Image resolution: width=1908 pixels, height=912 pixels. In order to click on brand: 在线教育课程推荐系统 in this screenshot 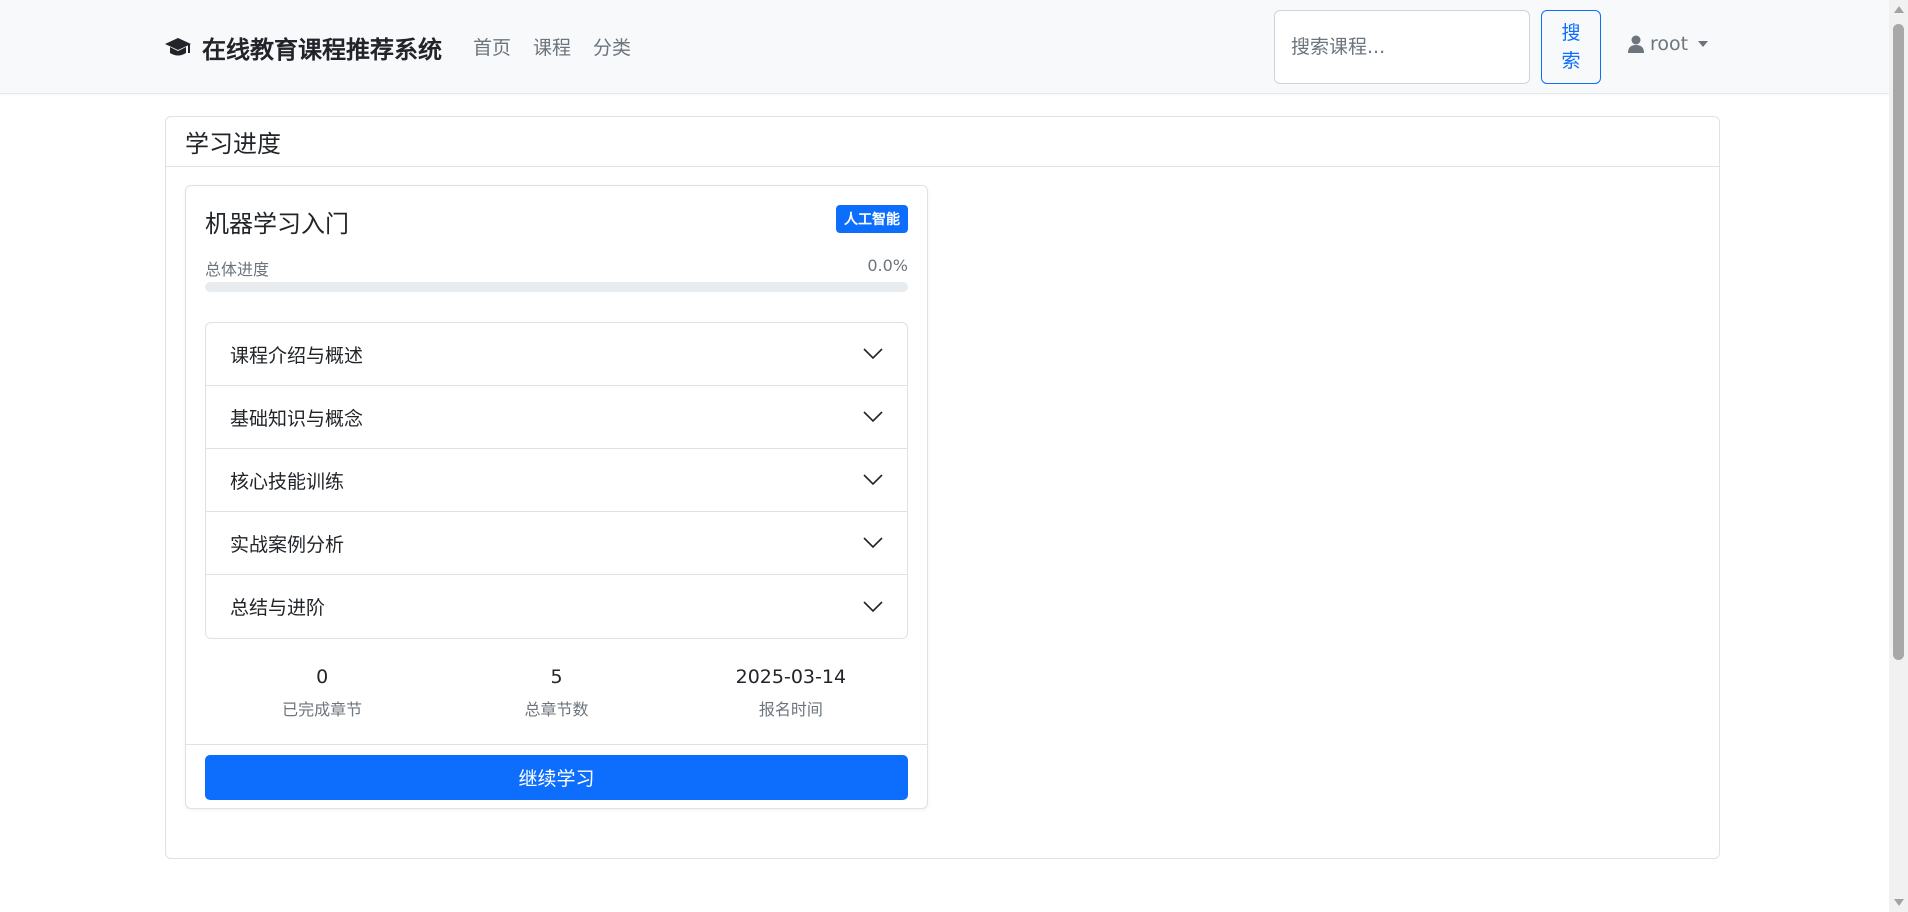, I will do `click(303, 47)`.